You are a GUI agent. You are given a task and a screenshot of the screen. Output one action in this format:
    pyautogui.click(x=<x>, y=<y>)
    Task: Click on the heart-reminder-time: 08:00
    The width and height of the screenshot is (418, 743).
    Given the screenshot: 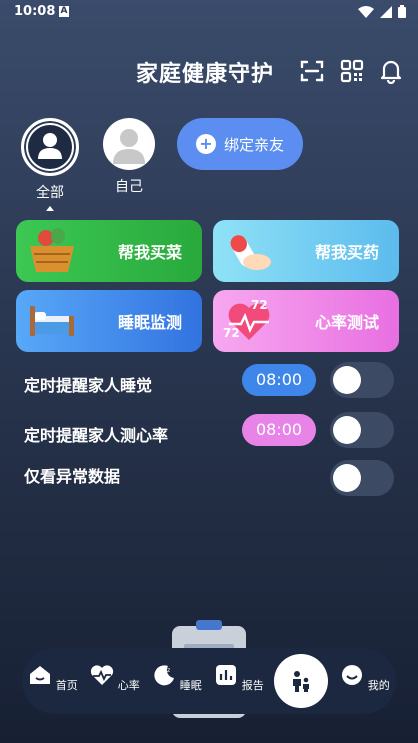 What is the action you would take?
    pyautogui.click(x=279, y=430)
    